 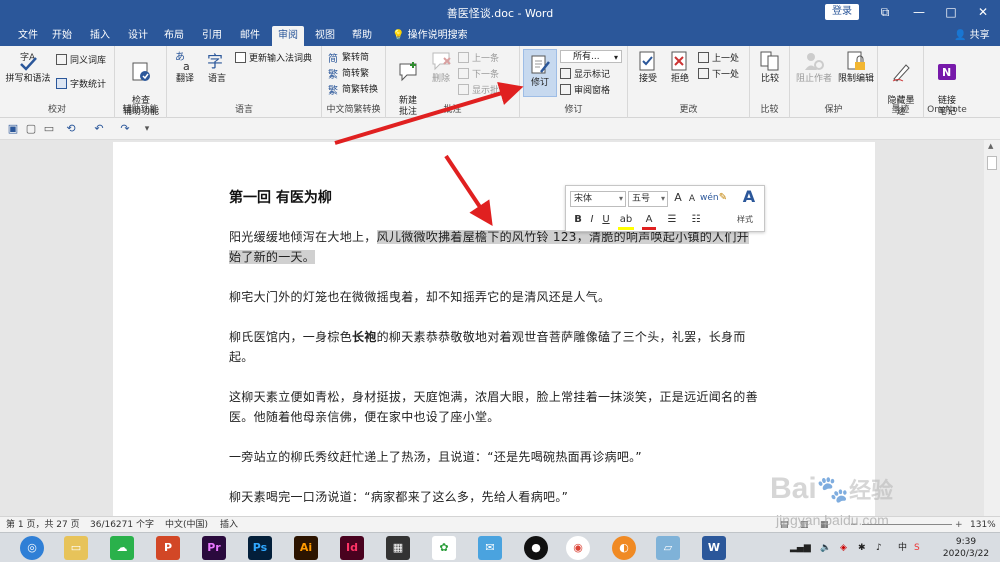 I want to click on markup-select: 所有... ▾, so click(x=591, y=56).